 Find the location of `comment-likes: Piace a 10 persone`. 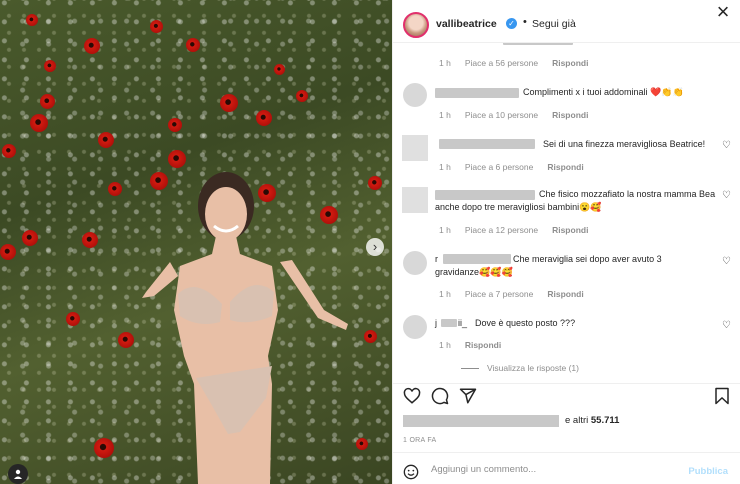

comment-likes: Piace a 10 persone is located at coordinates (501, 115).